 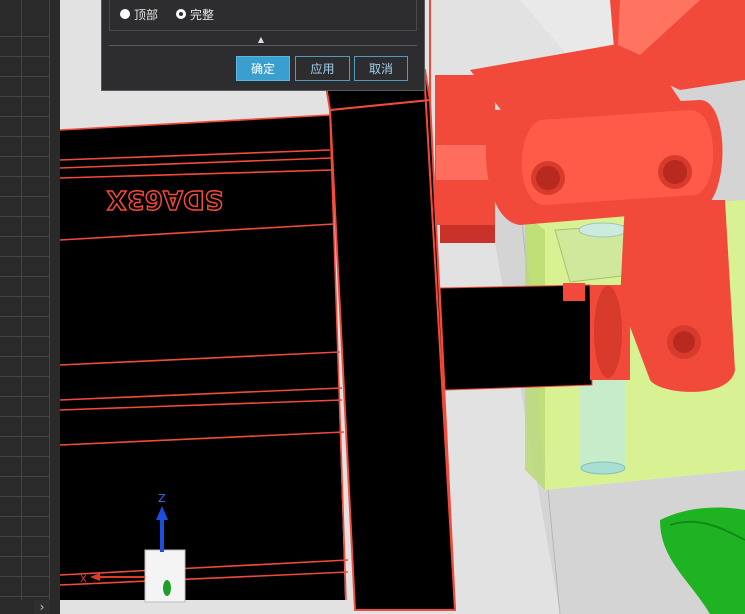 What do you see at coordinates (202, 14) in the screenshot?
I see `radio-full-label: 完整` at bounding box center [202, 14].